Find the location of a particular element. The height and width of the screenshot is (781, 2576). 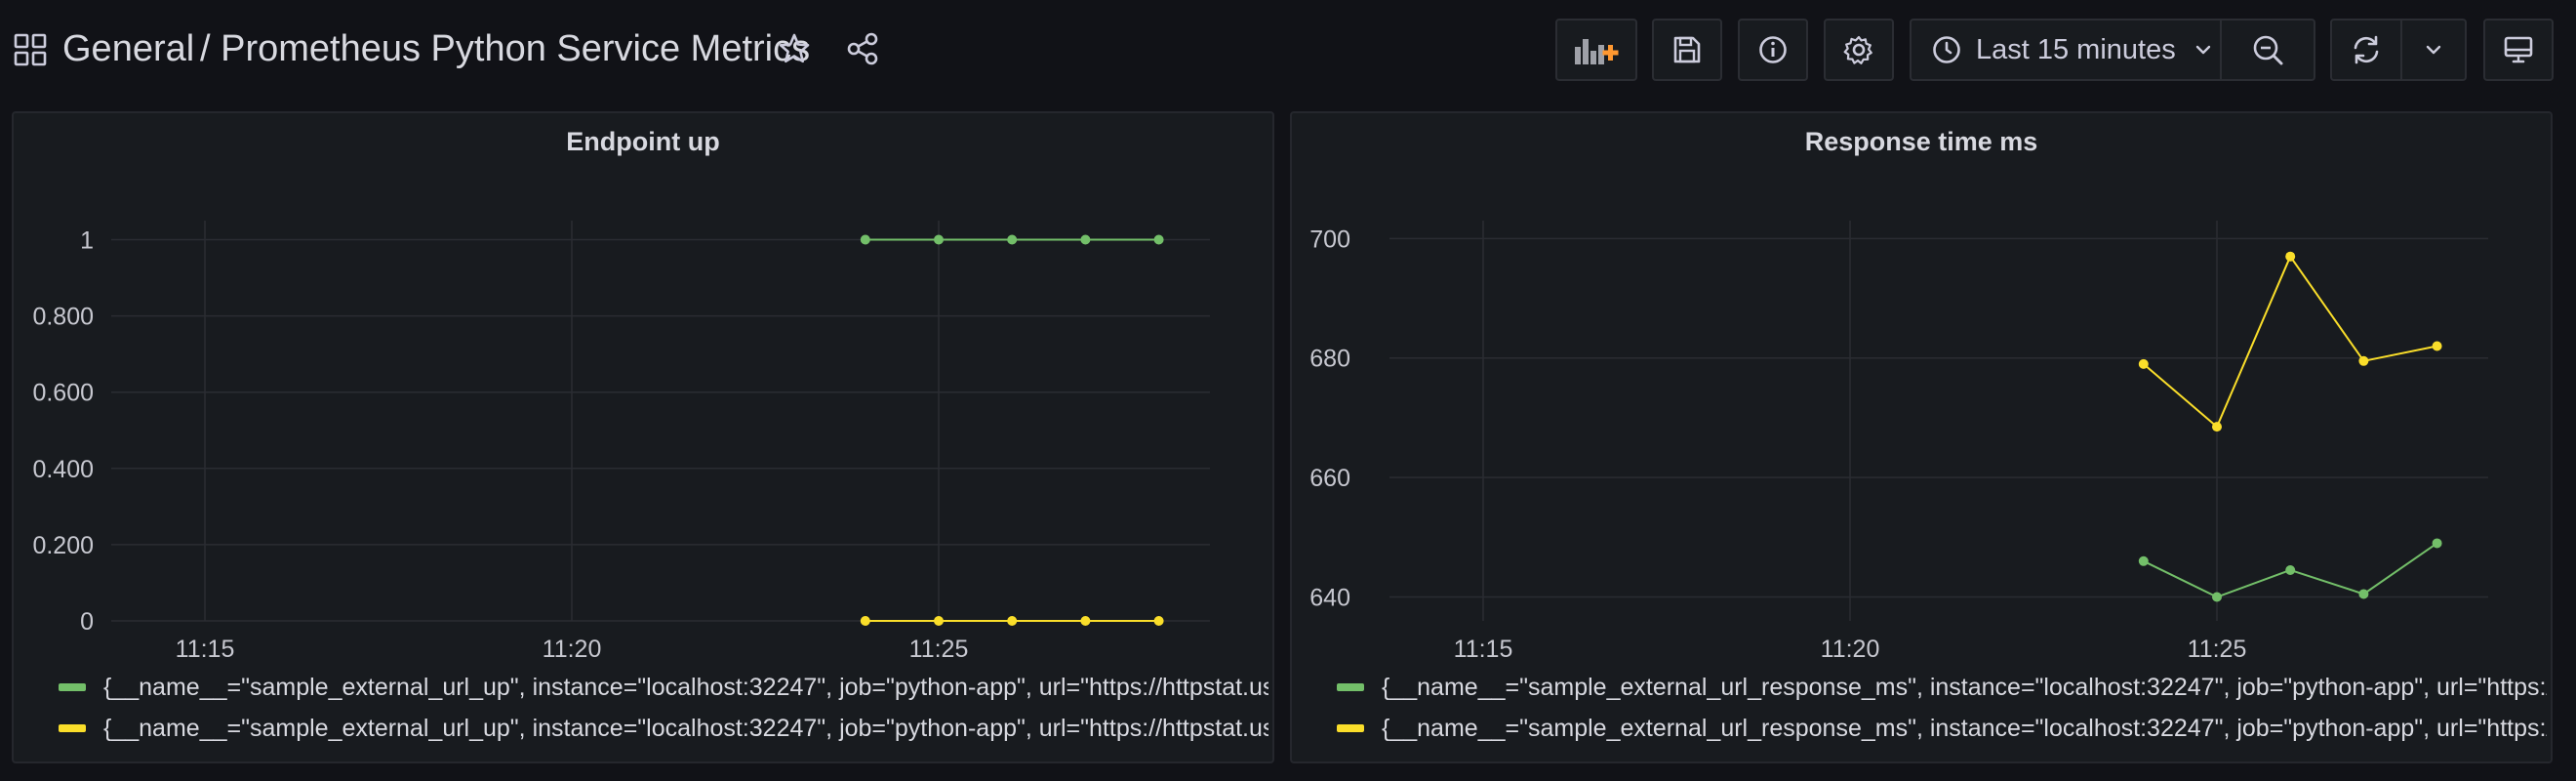

zoom-out-icon is located at coordinates (2268, 50).